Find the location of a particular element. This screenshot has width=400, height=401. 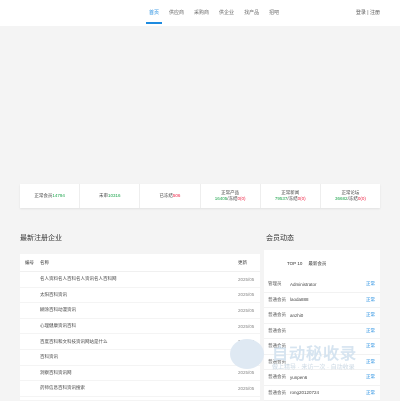

stat-label: 正常会员 is located at coordinates (43, 195).